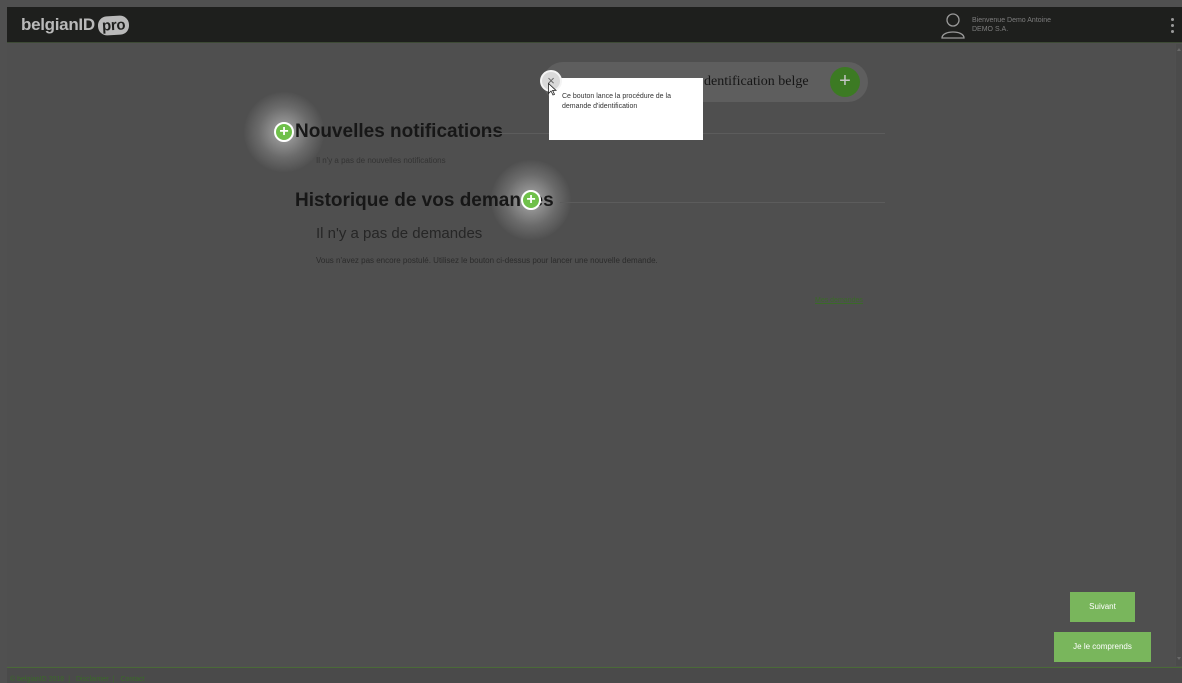 This screenshot has width=1182, height=683. Describe the element at coordinates (1179, 355) in the screenshot. I see `scrollbar` at that location.